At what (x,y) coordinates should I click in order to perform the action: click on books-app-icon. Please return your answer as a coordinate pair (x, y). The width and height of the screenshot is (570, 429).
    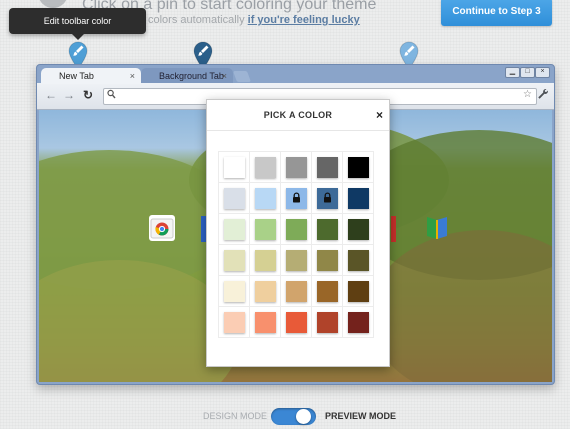
    Looking at the image, I should click on (437, 227).